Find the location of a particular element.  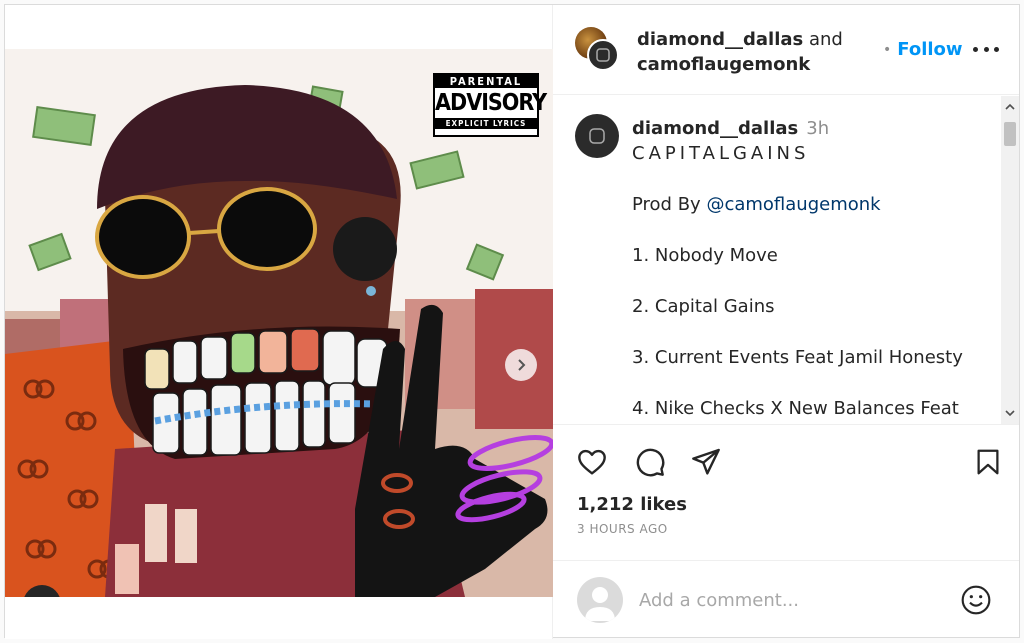

avatar-diamond-dallas is located at coordinates (603, 55).